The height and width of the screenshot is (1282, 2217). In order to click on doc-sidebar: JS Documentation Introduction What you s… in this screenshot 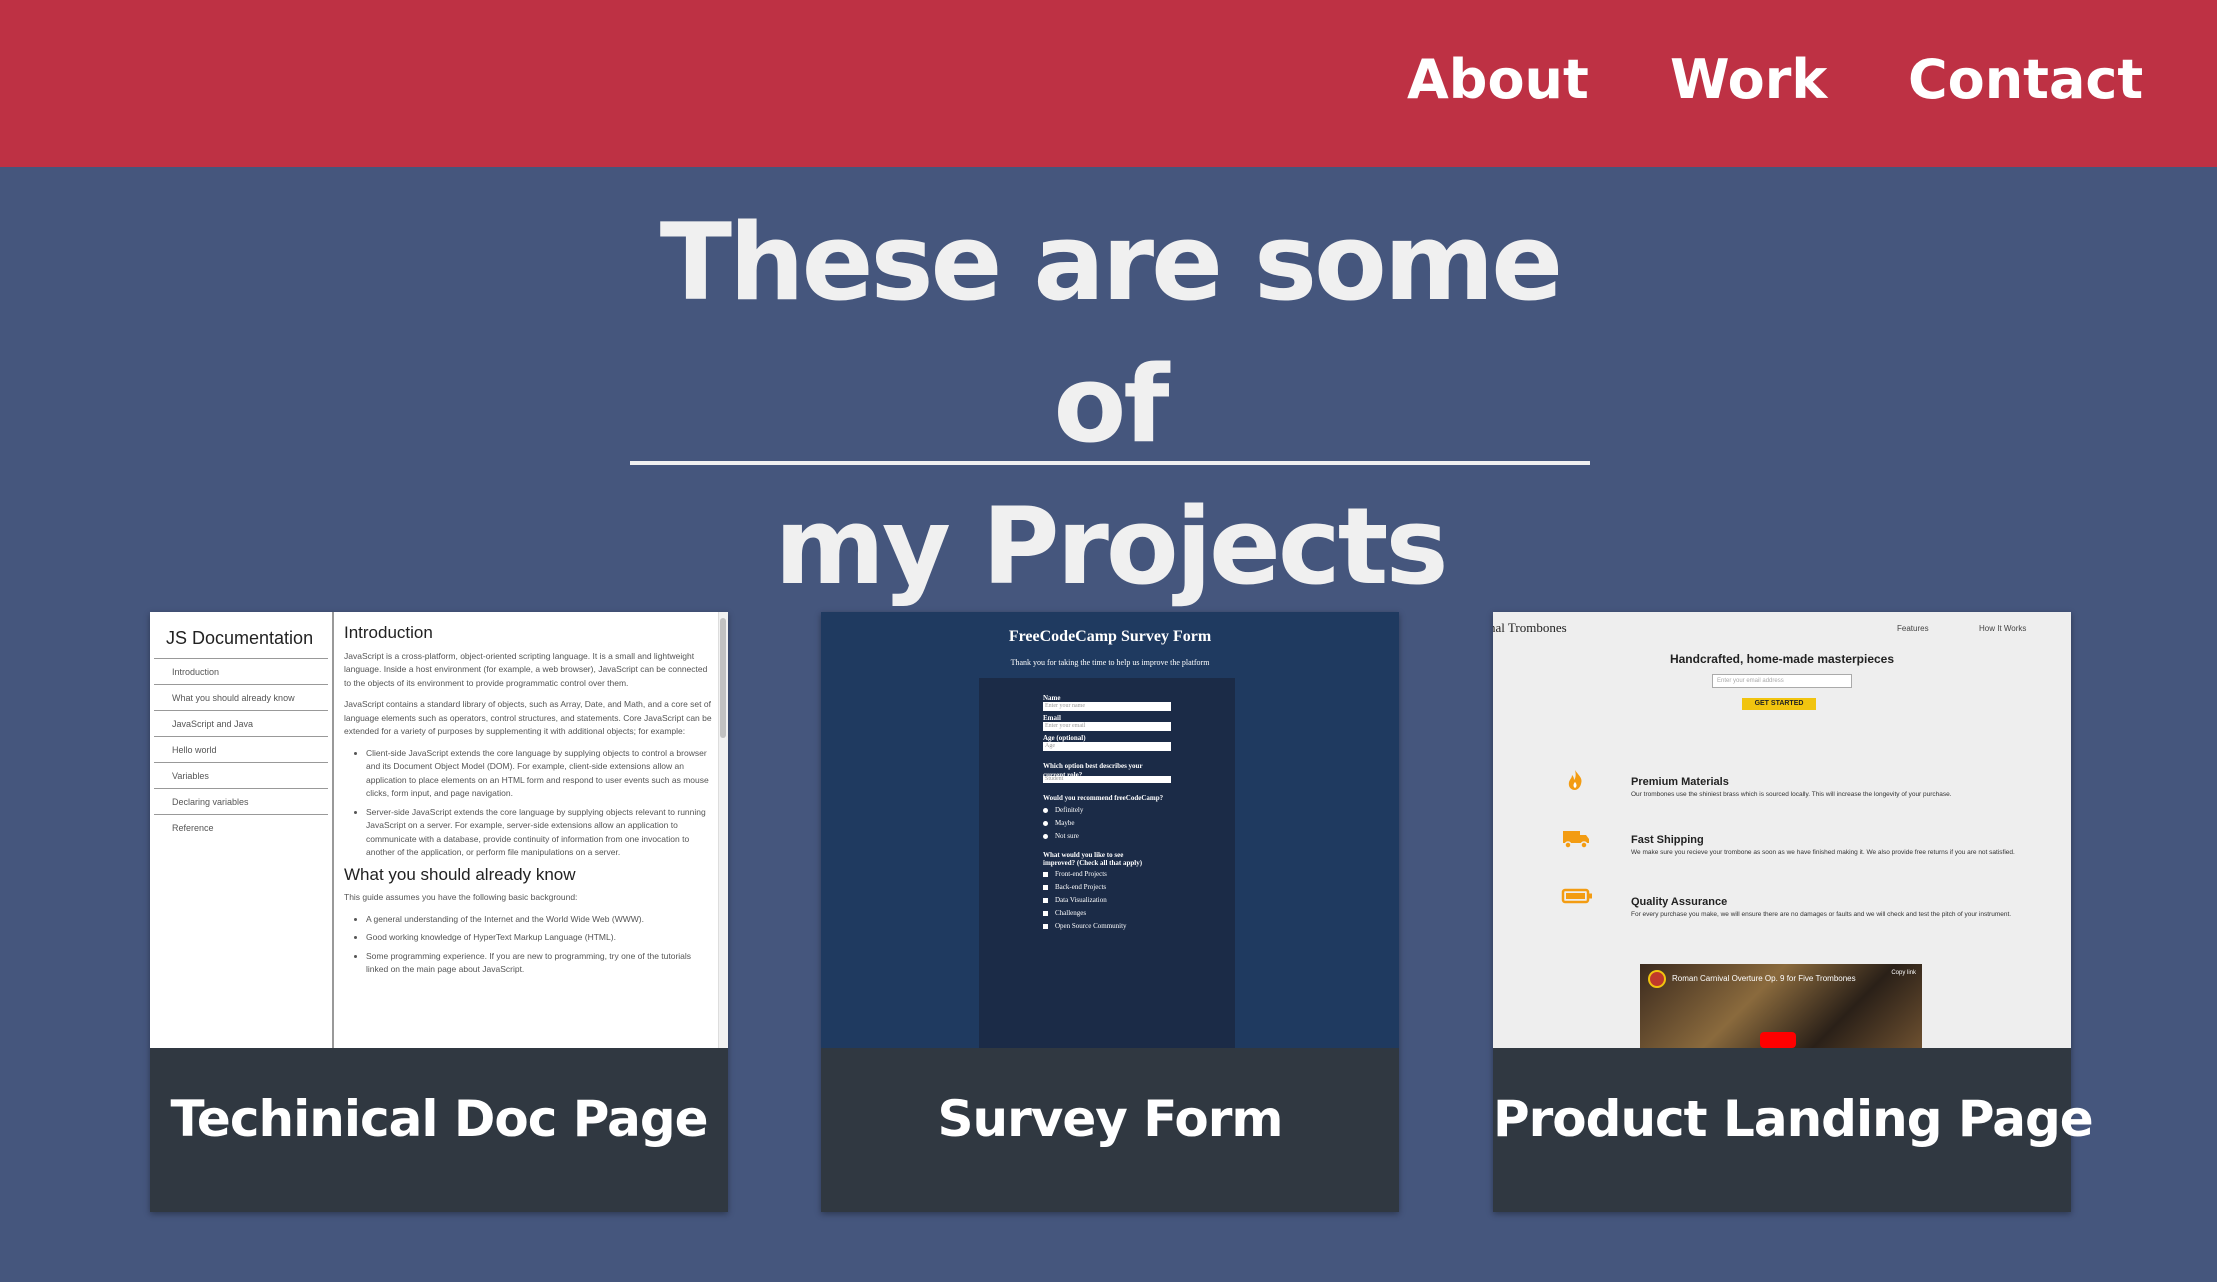, I will do `click(242, 830)`.